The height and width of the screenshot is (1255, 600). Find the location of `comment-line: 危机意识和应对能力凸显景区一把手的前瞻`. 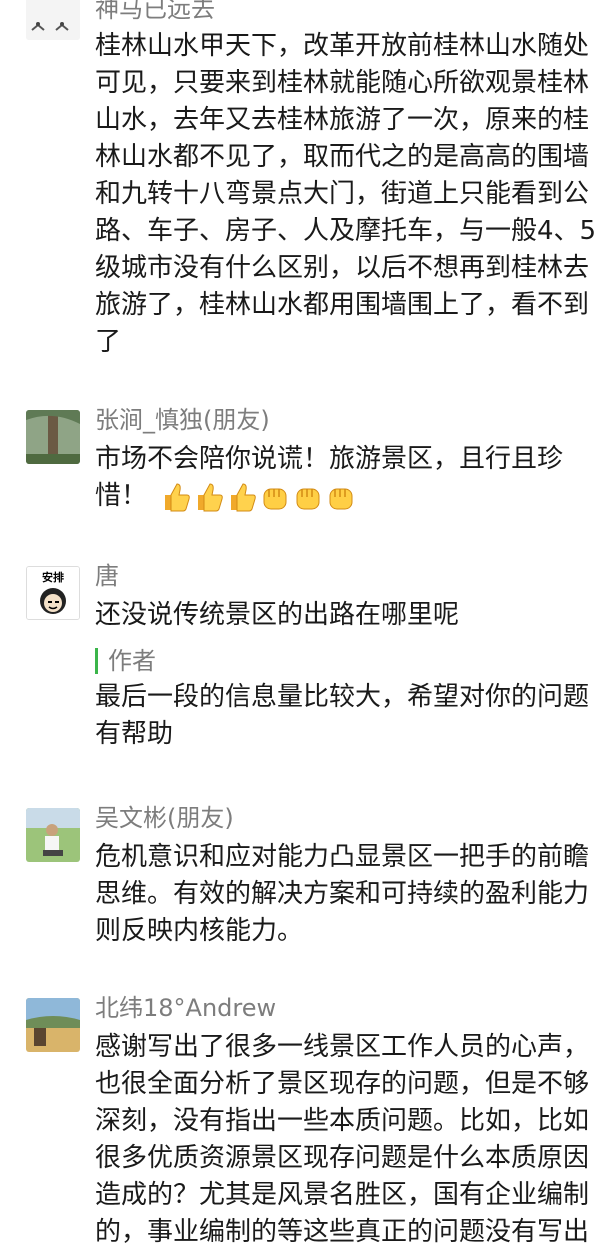

comment-line: 危机意识和应对能力凸显景区一把手的前瞻 is located at coordinates (342, 857).